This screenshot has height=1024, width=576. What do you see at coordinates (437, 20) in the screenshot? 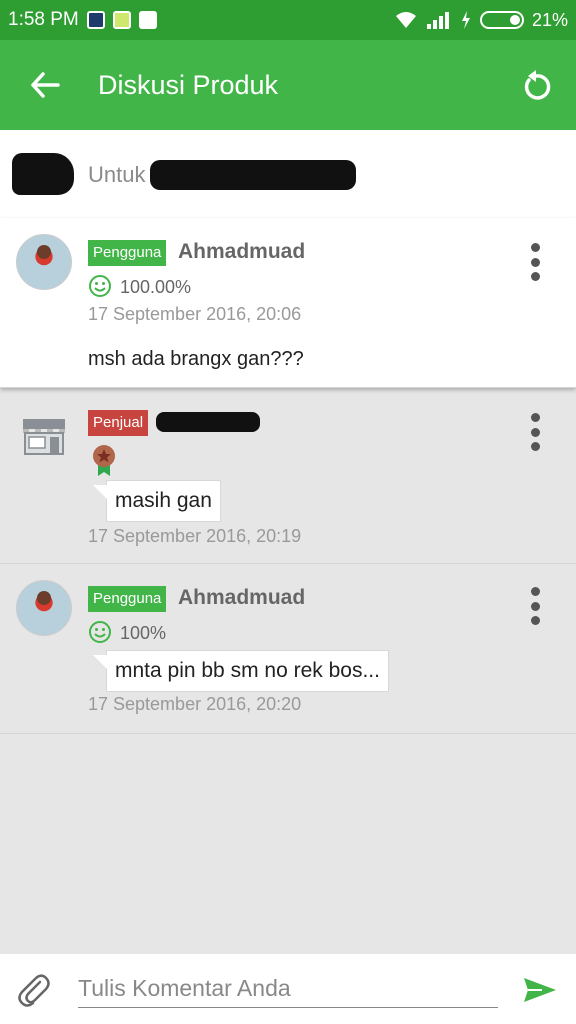
I see `signal-icon` at bounding box center [437, 20].